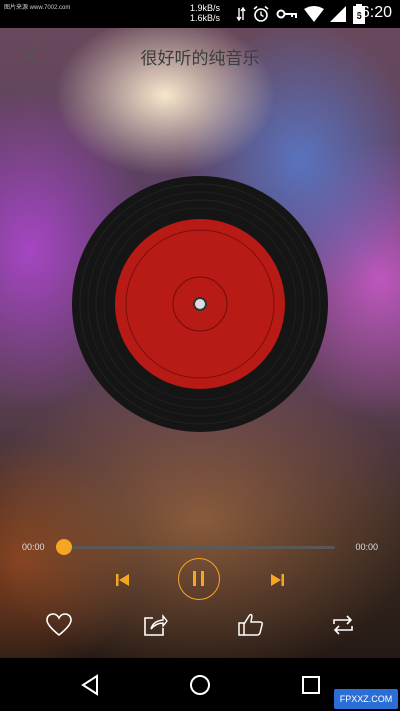 The width and height of the screenshot is (400, 711). I want to click on thumbs-up-icon, so click(250, 624).